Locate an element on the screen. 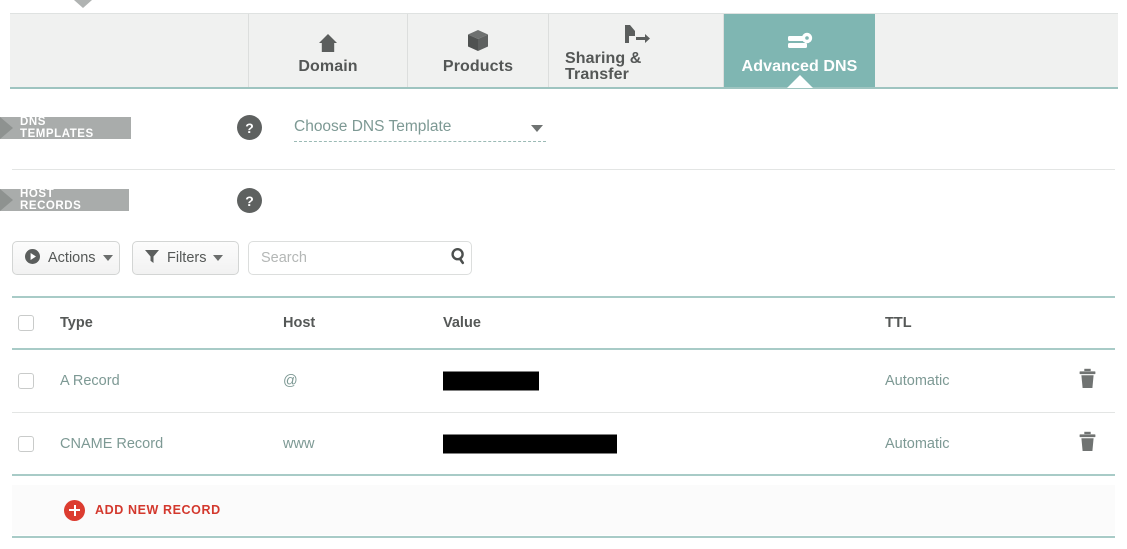 This screenshot has height=549, width=1127. table-bottom-rule is located at coordinates (563, 537).